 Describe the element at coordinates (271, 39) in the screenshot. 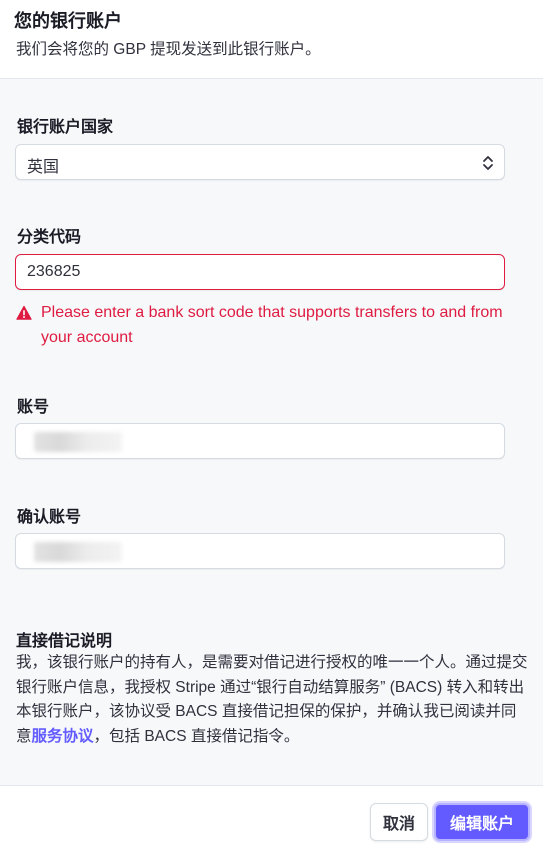

I see `dialog-header: 您的银行账户 我们会将您的 GBP 提现发送到此银行账户。` at that location.